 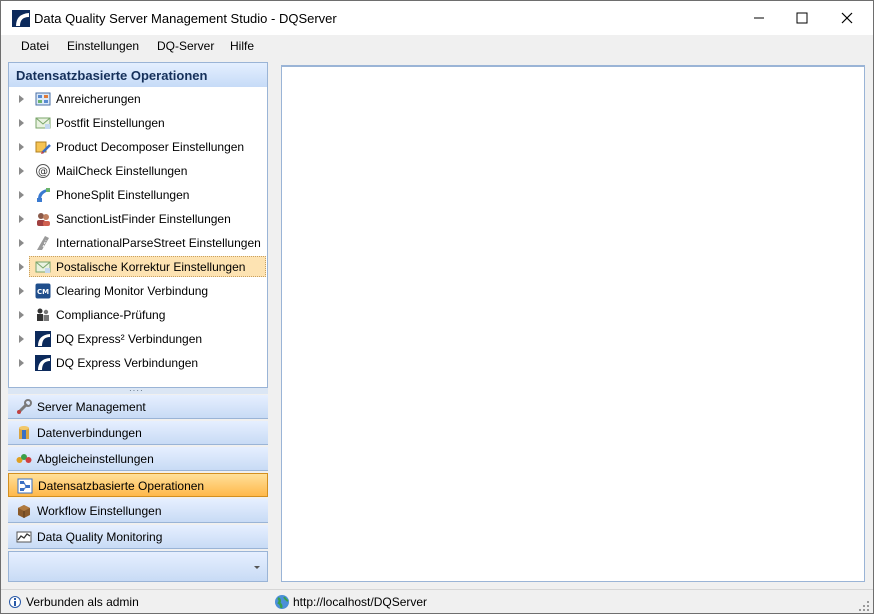 I want to click on road-icon, so click(x=43, y=243).